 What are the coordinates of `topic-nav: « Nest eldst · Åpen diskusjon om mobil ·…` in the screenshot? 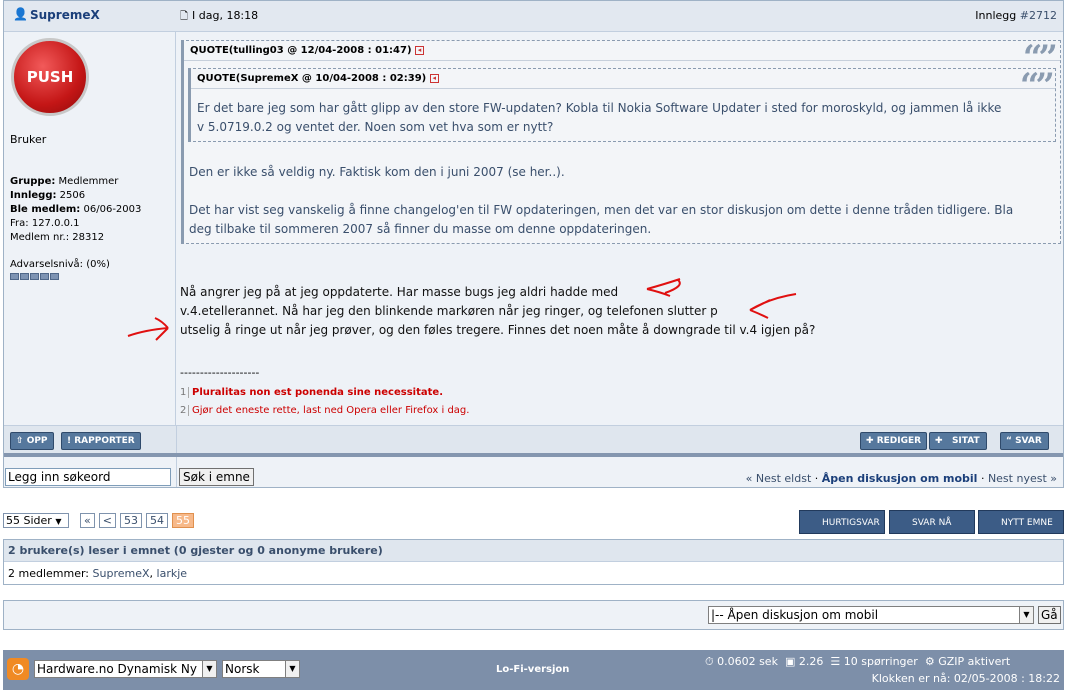 It's located at (901, 478).